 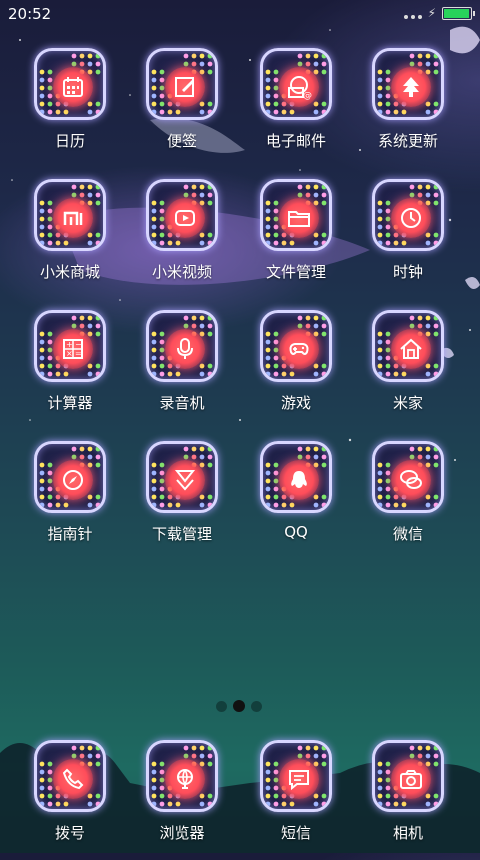 I want to click on app-label: 录音机, so click(x=182, y=403).